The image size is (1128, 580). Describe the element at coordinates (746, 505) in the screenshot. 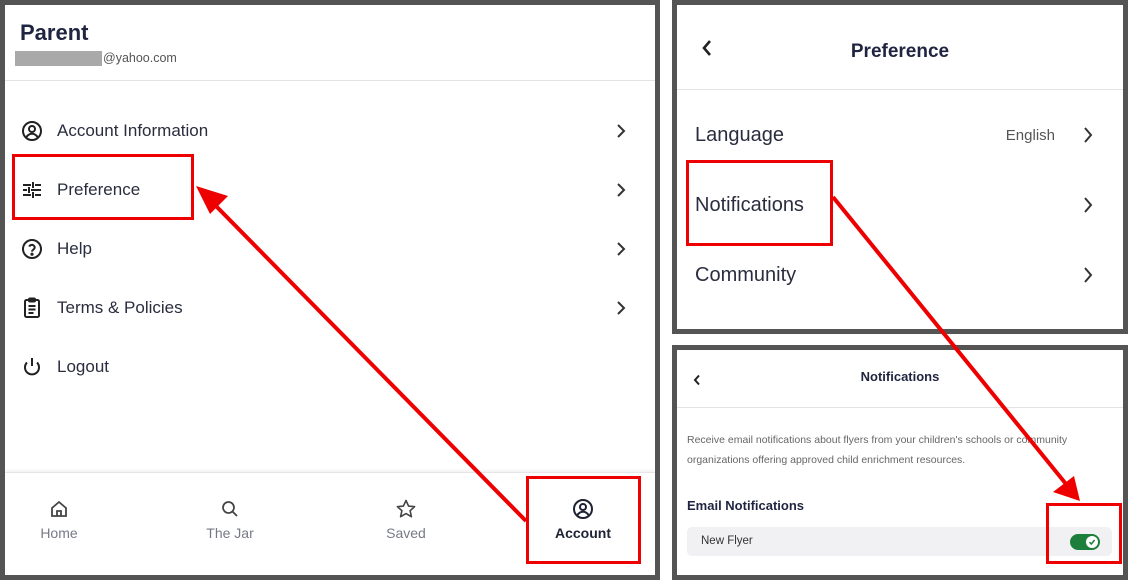

I see `email-notifications-heading: Email Notifications` at that location.